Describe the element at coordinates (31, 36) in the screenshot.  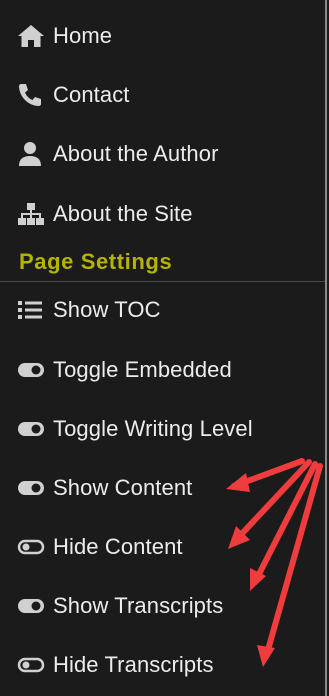
I see `home-icon` at that location.